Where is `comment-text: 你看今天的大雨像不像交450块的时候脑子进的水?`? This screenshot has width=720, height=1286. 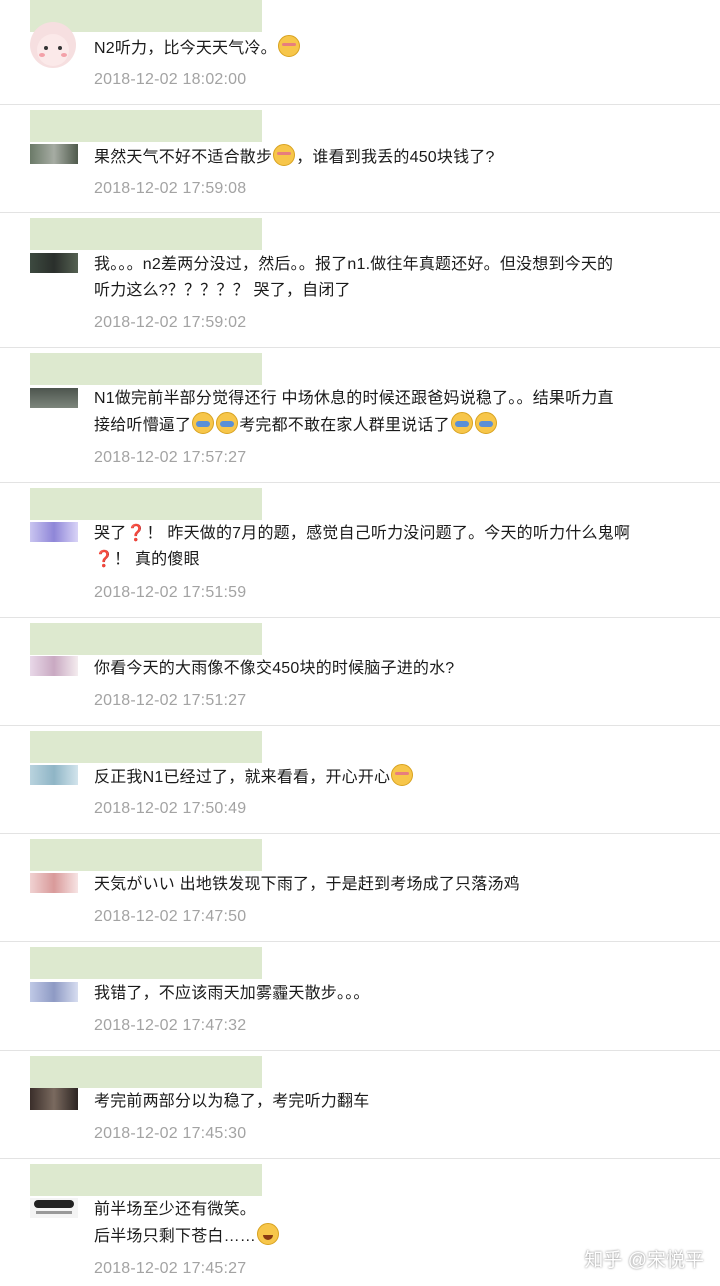
comment-text: 你看今天的大雨像不像交450块的时候脑子进的水? is located at coordinates (274, 668).